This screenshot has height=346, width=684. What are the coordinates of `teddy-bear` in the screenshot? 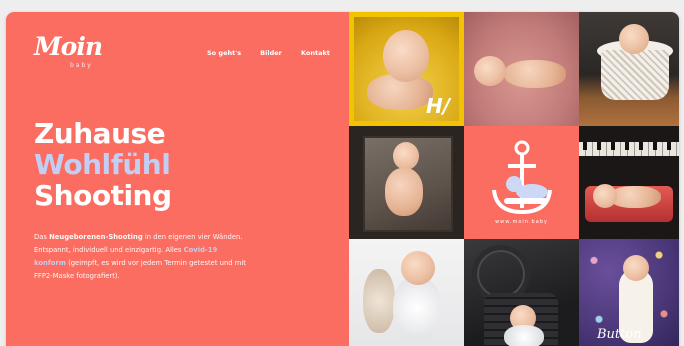 It's located at (379, 301).